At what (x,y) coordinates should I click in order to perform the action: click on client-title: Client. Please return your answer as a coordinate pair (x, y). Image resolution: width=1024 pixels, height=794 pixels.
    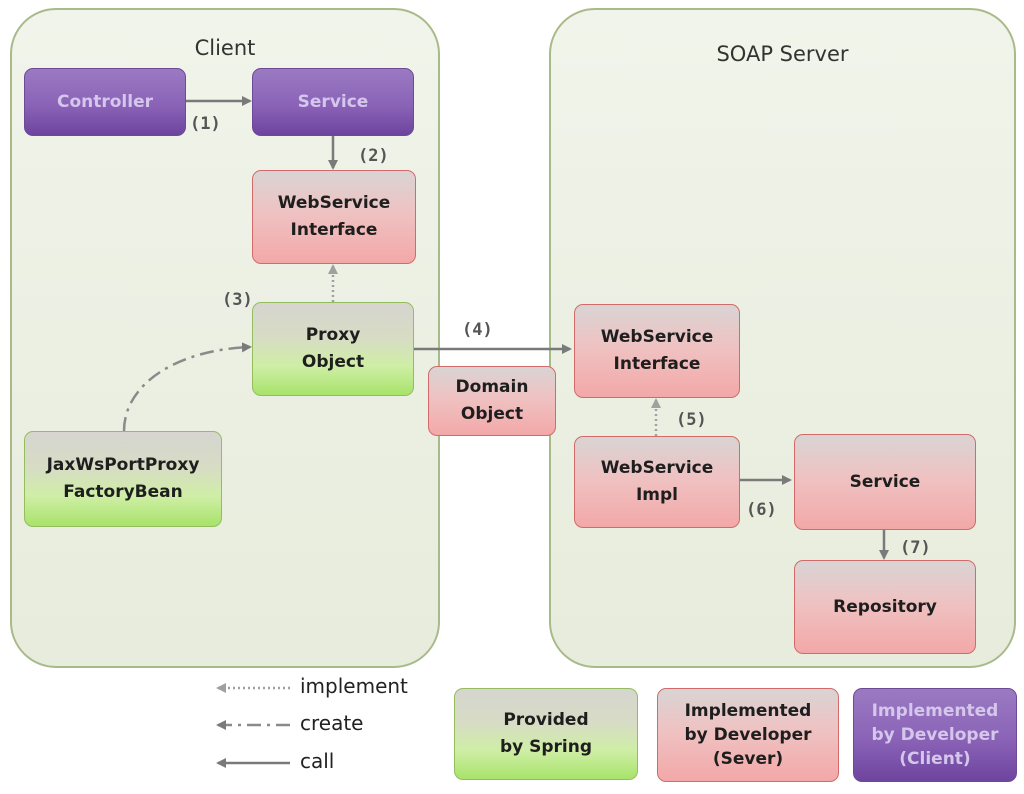
    Looking at the image, I should click on (225, 48).